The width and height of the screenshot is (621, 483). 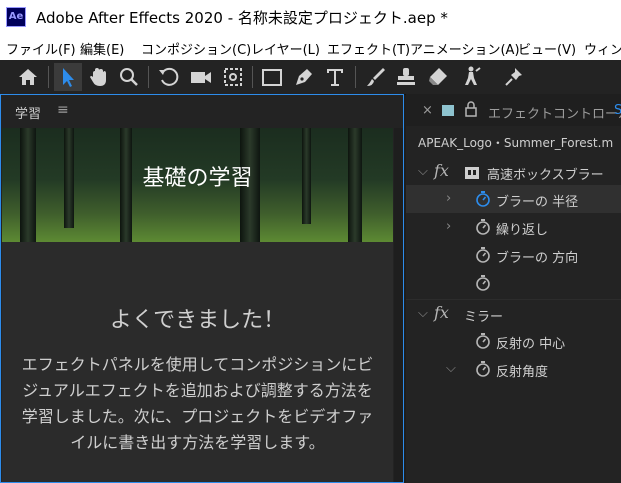 I want to click on learn-scrollbar, so click(x=398, y=305).